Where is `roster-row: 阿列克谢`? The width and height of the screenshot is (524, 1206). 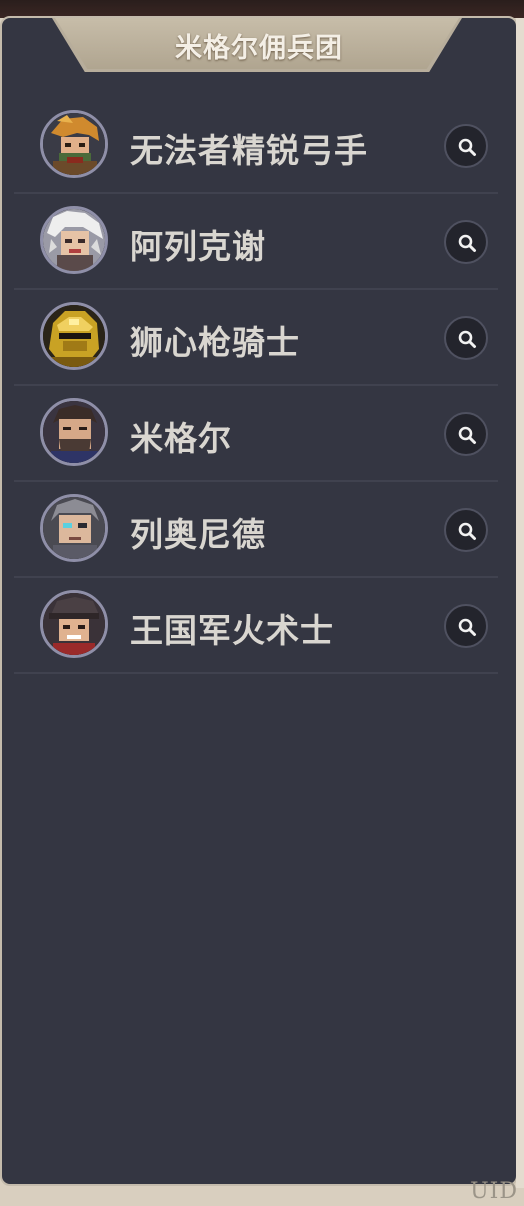 roster-row: 阿列克谢 is located at coordinates (256, 242).